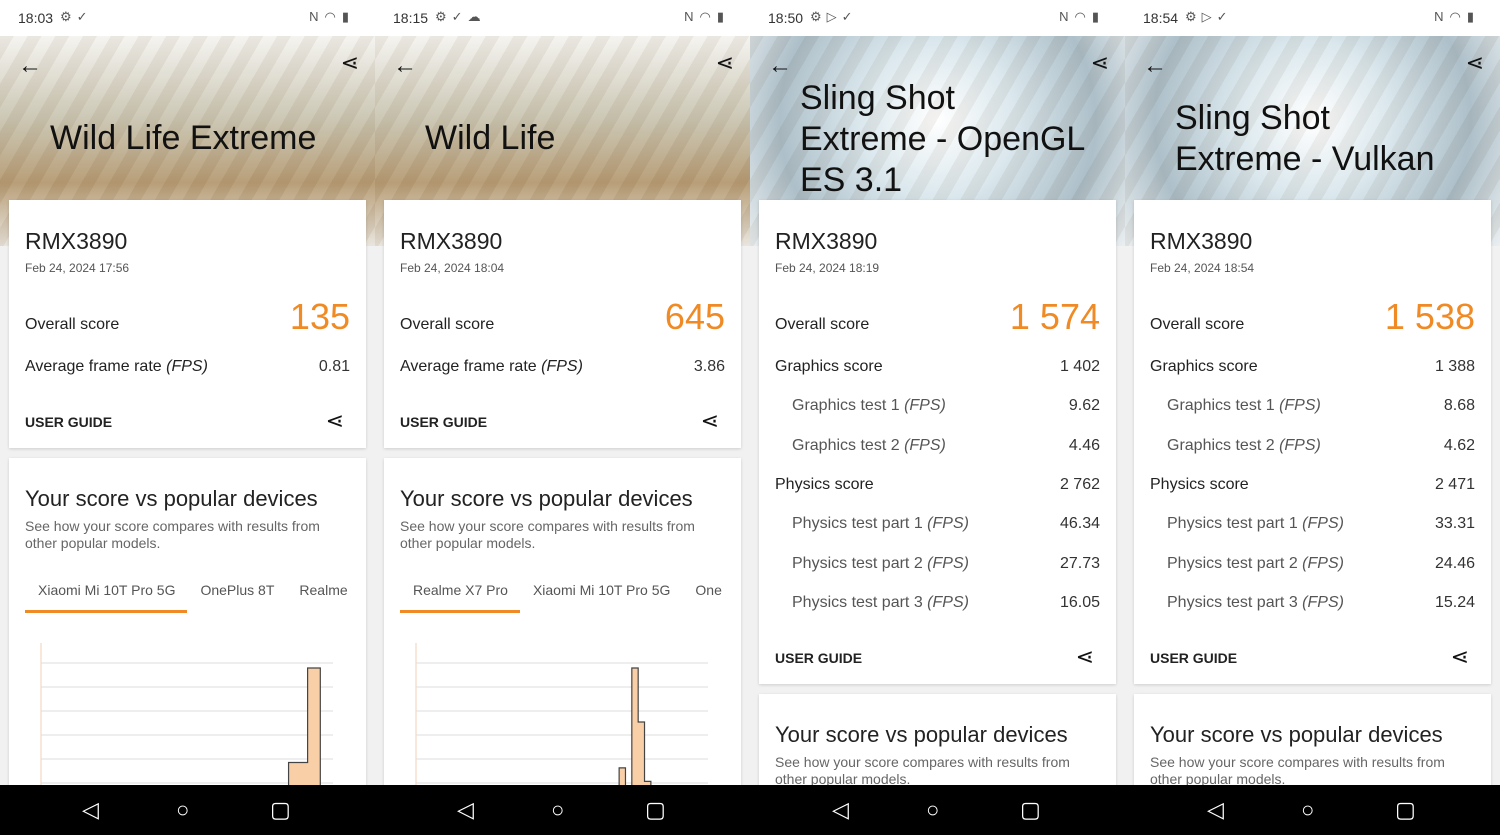 This screenshot has width=1500, height=835. I want to click on score-value: 4.62, so click(1459, 445).